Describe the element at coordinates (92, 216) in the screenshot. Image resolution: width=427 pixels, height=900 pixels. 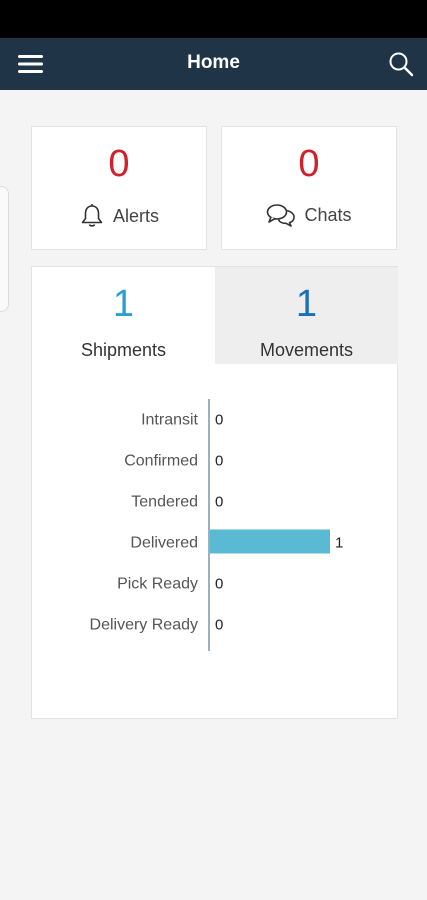
I see `bell-icon` at that location.